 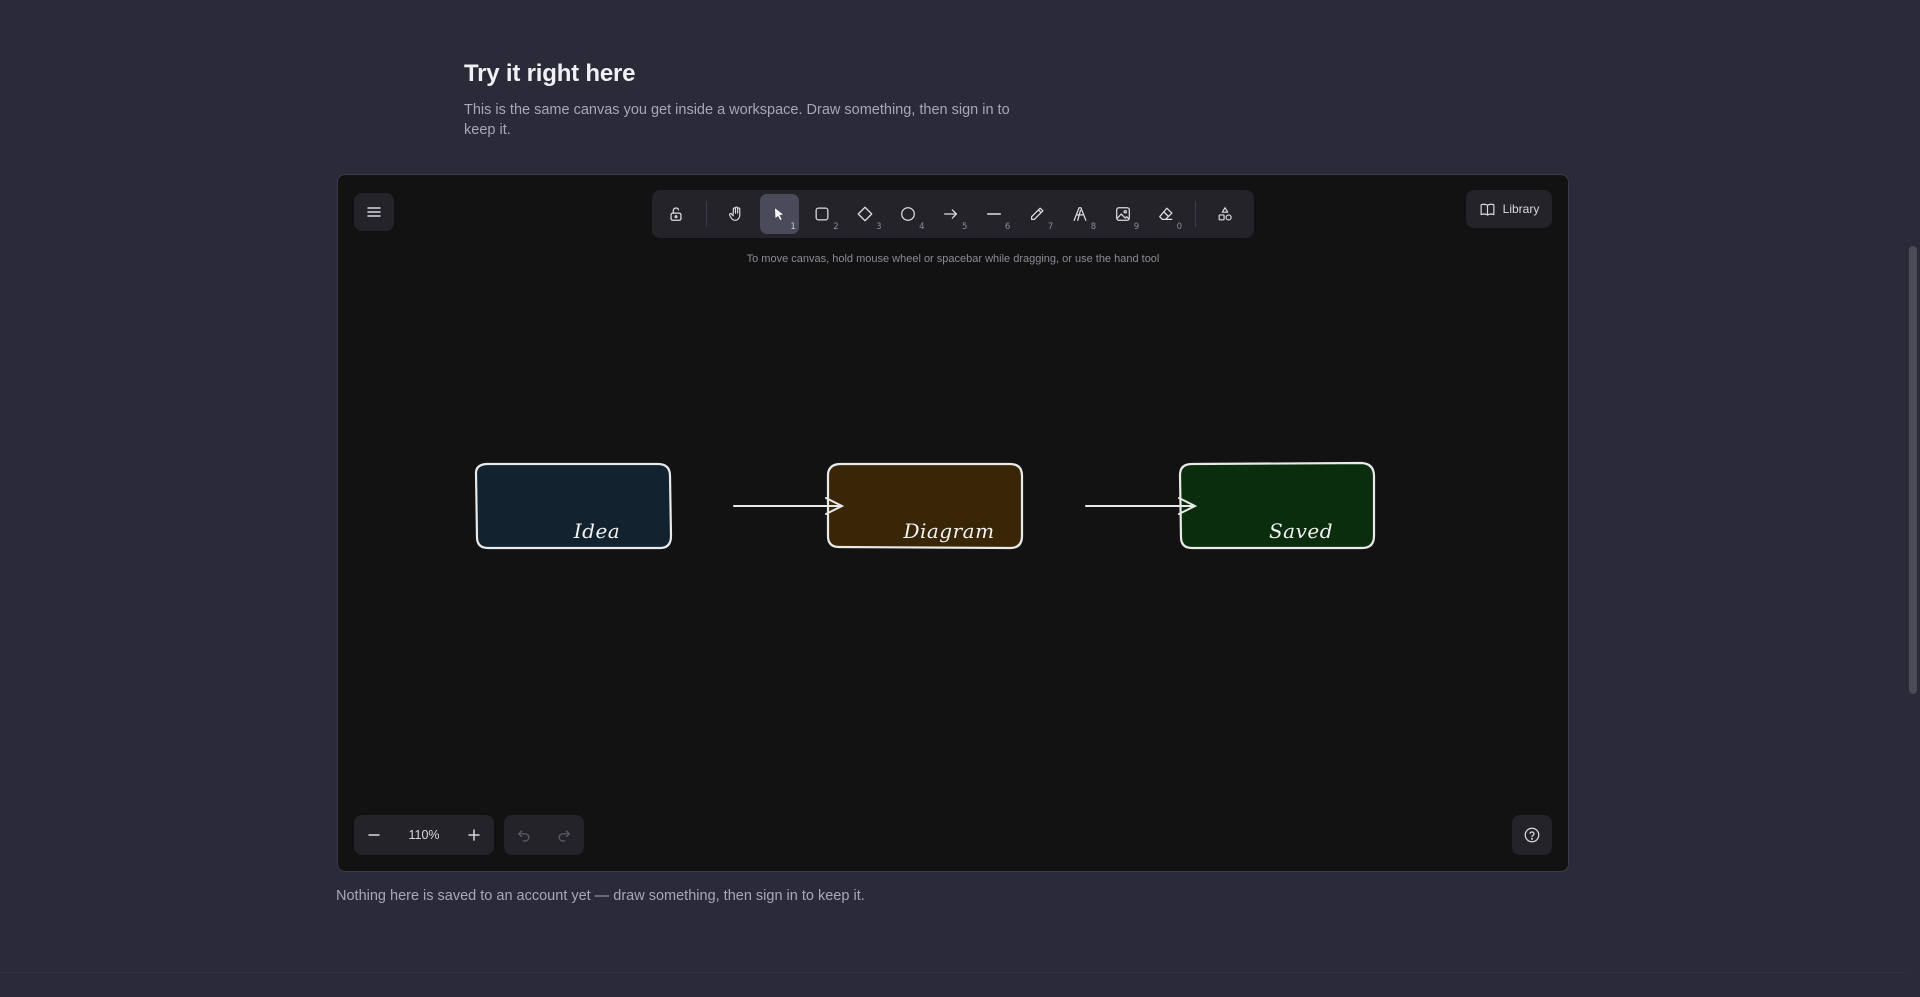 I want to click on tool-arrow: 5, so click(x=951, y=214).